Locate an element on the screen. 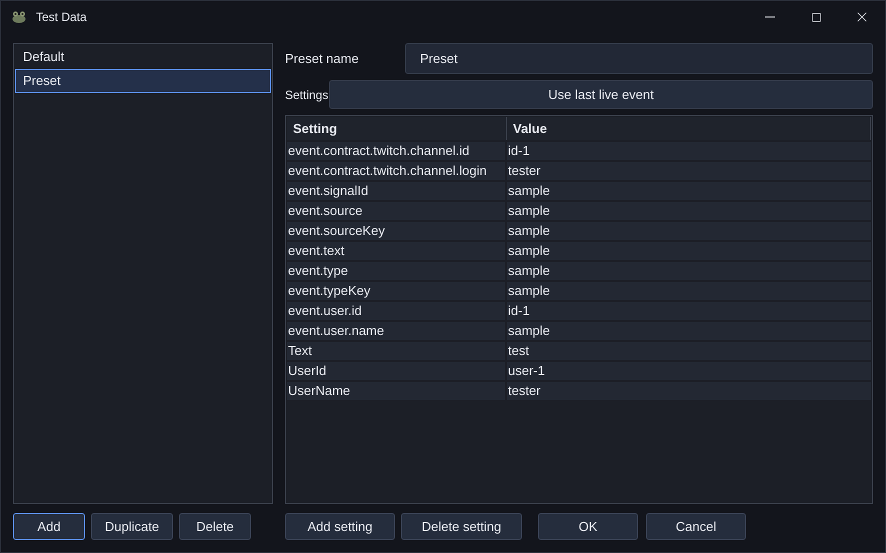 Image resolution: width=886 pixels, height=553 pixels. button: Delete is located at coordinates (215, 526).